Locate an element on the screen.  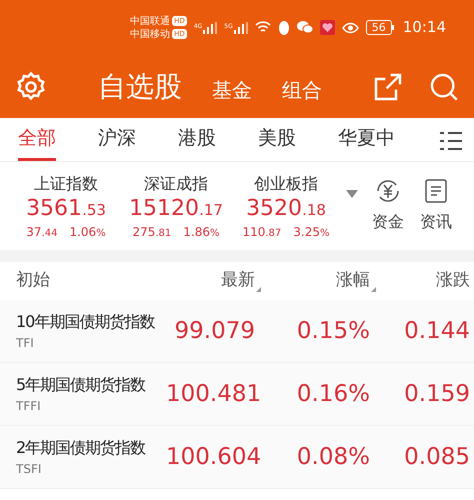
wifi-icon is located at coordinates (262, 27).